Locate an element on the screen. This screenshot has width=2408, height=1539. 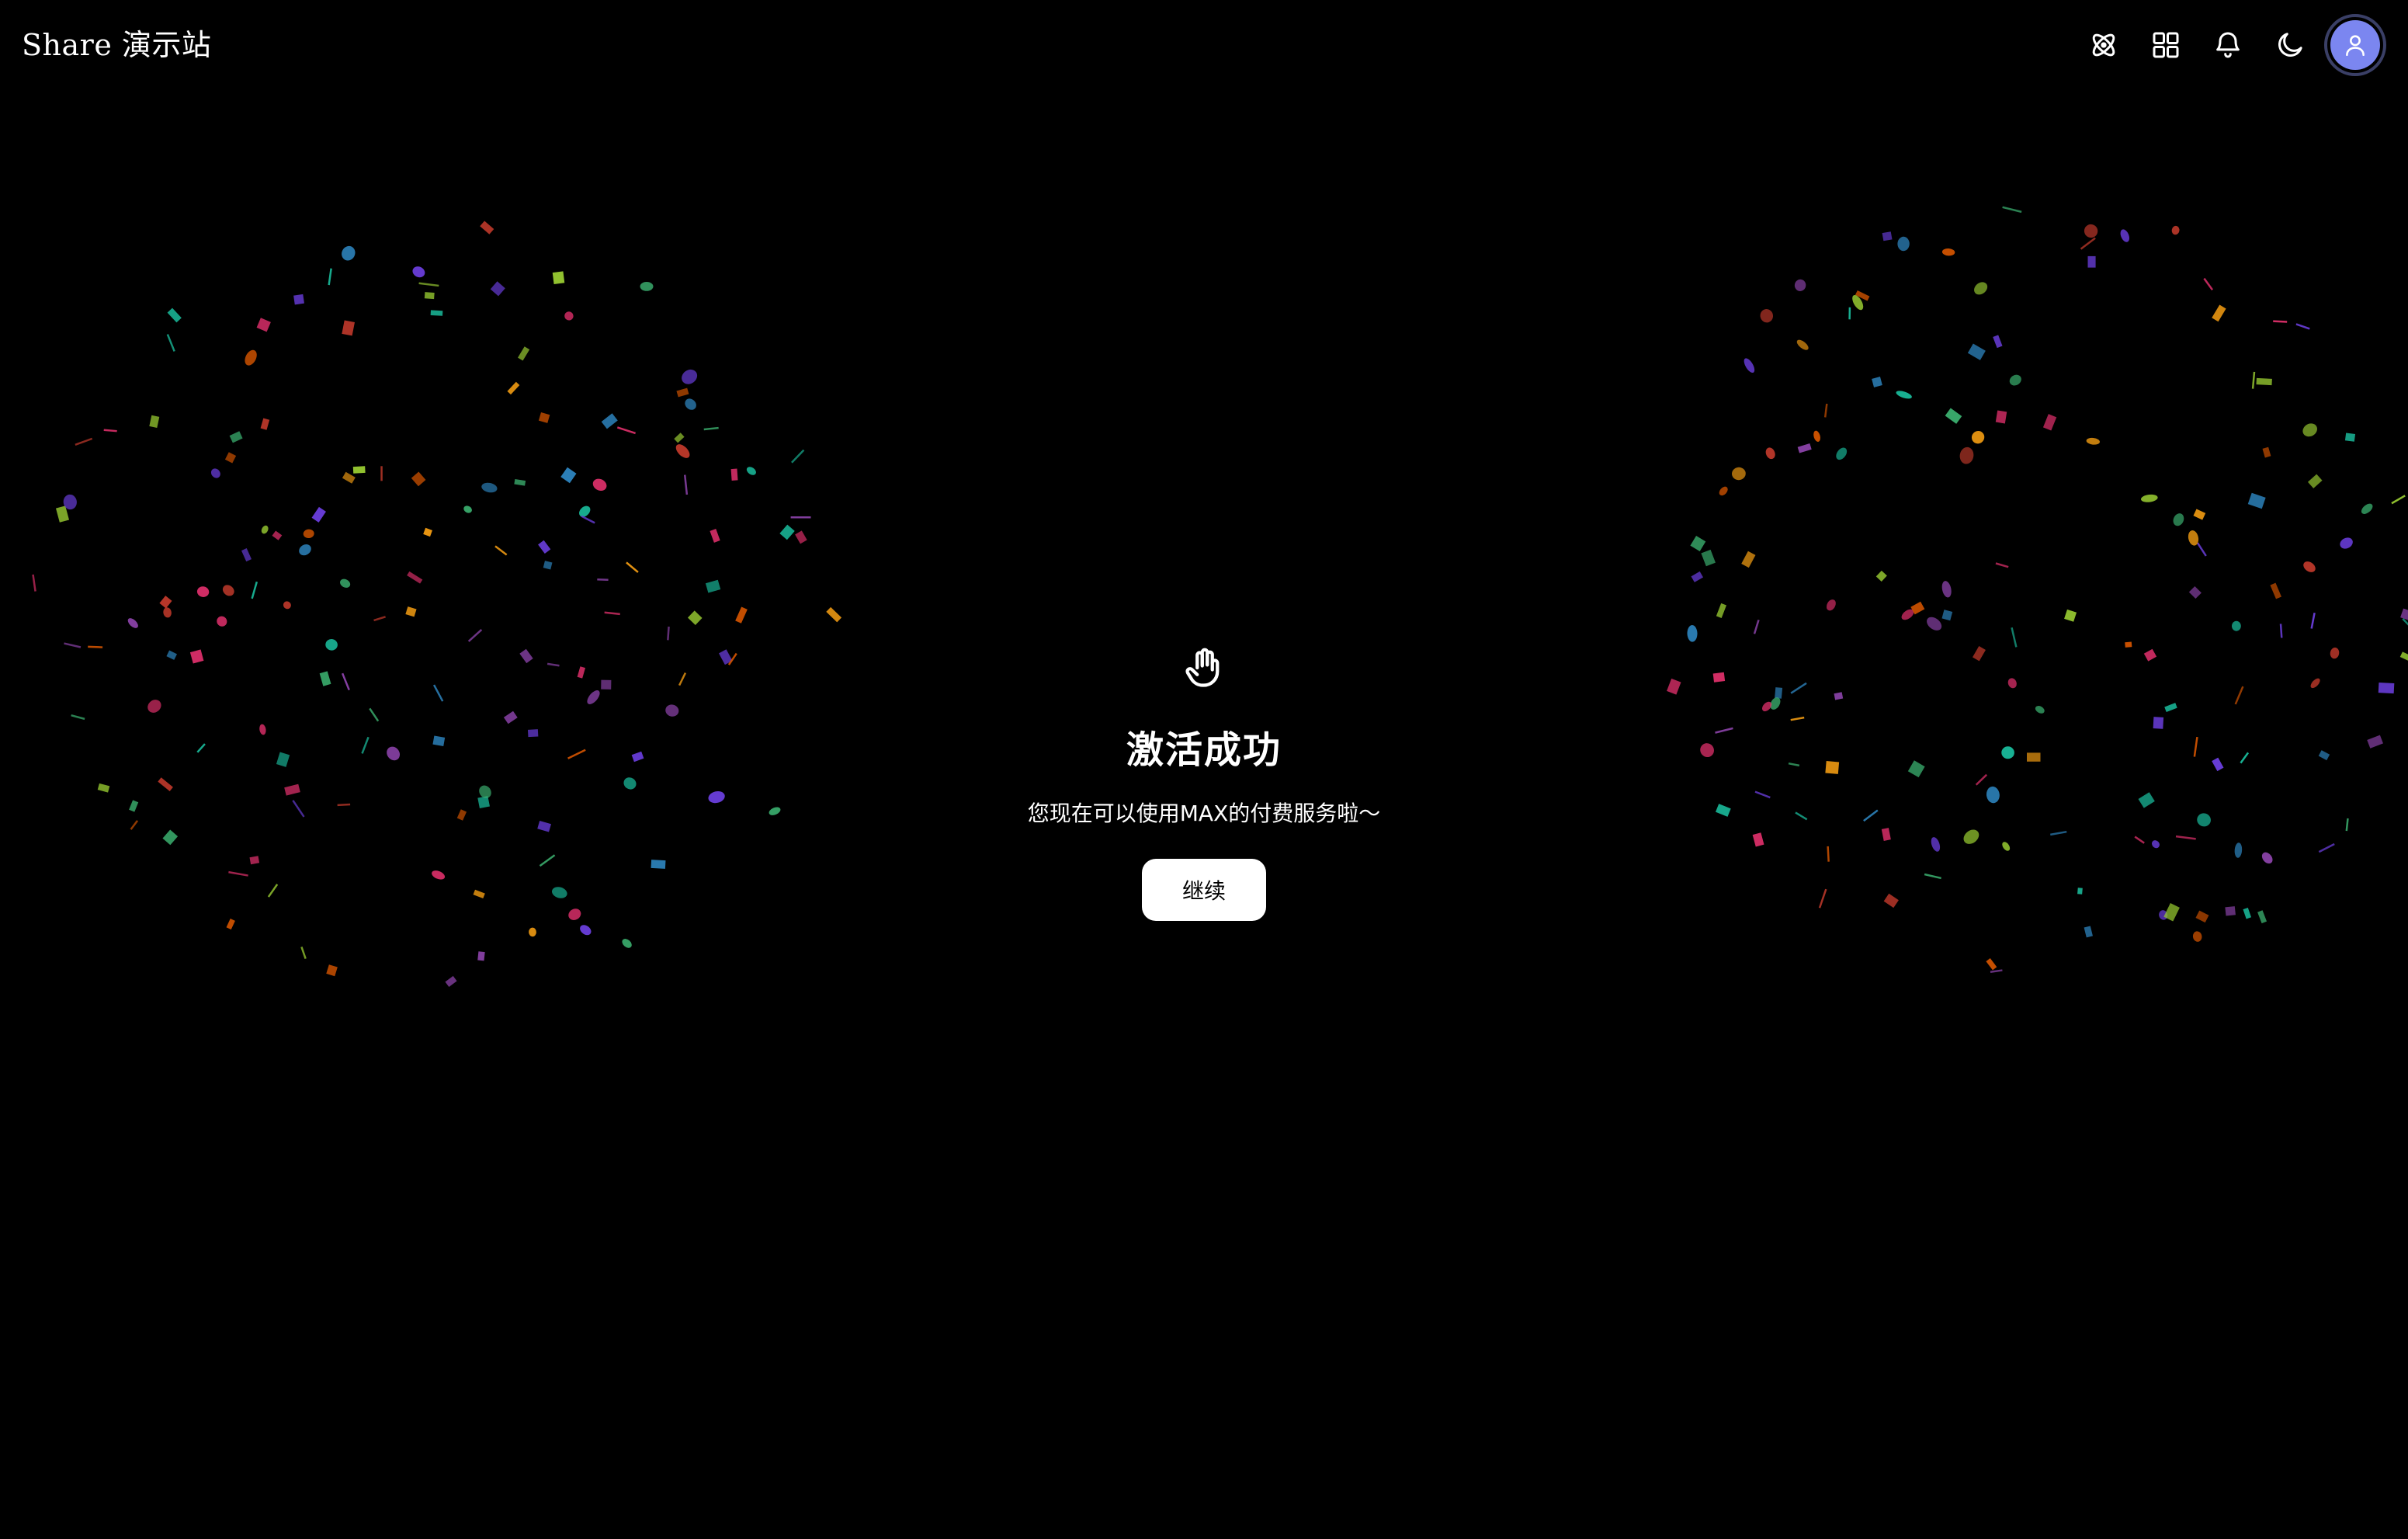
success-message: 您现在可以使用MAX的付费服务啦～ is located at coordinates (1204, 813).